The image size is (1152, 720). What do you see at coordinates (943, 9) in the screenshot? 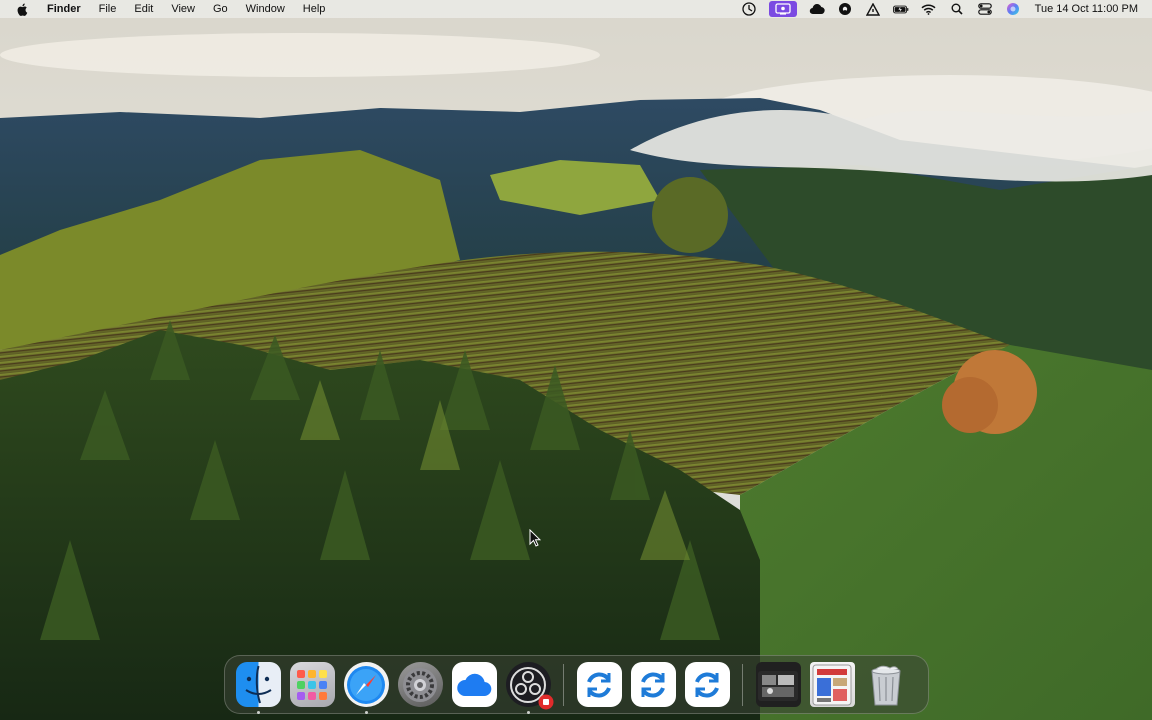
I see `menu-bar-right: Tue 14 Oct 11:00 PM` at bounding box center [943, 9].